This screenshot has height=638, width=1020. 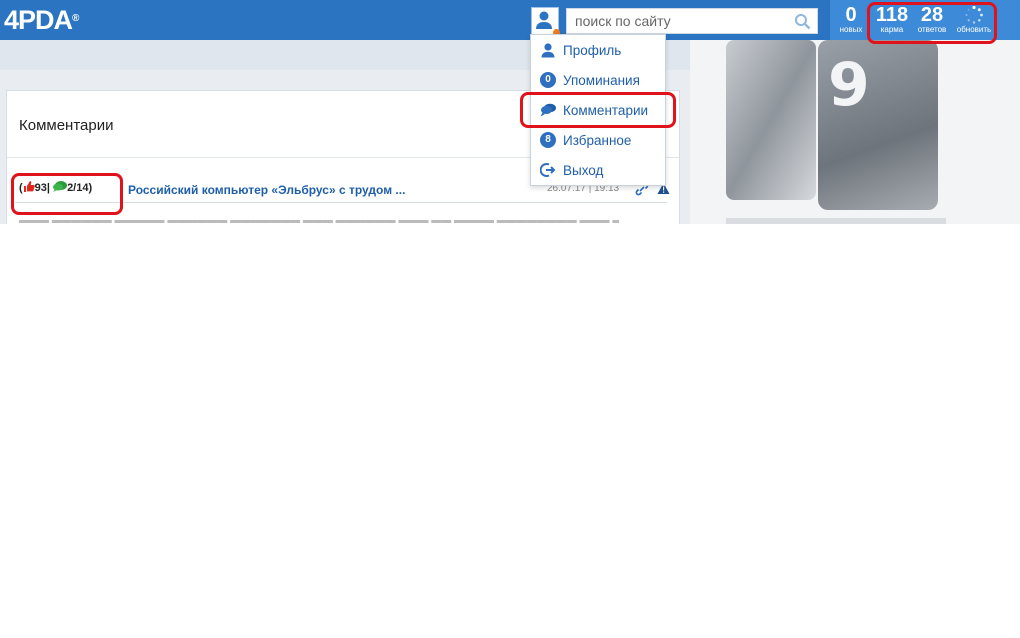 What do you see at coordinates (75, 18) in the screenshot?
I see `logo-mark: ®` at bounding box center [75, 18].